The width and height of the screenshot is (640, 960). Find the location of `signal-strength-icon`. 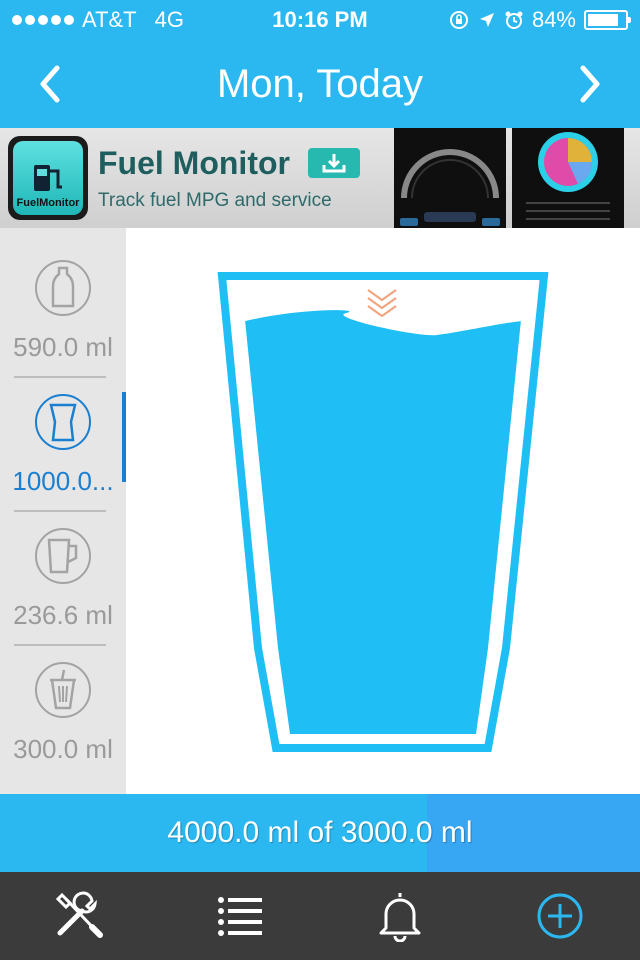

signal-strength-icon is located at coordinates (43, 20).